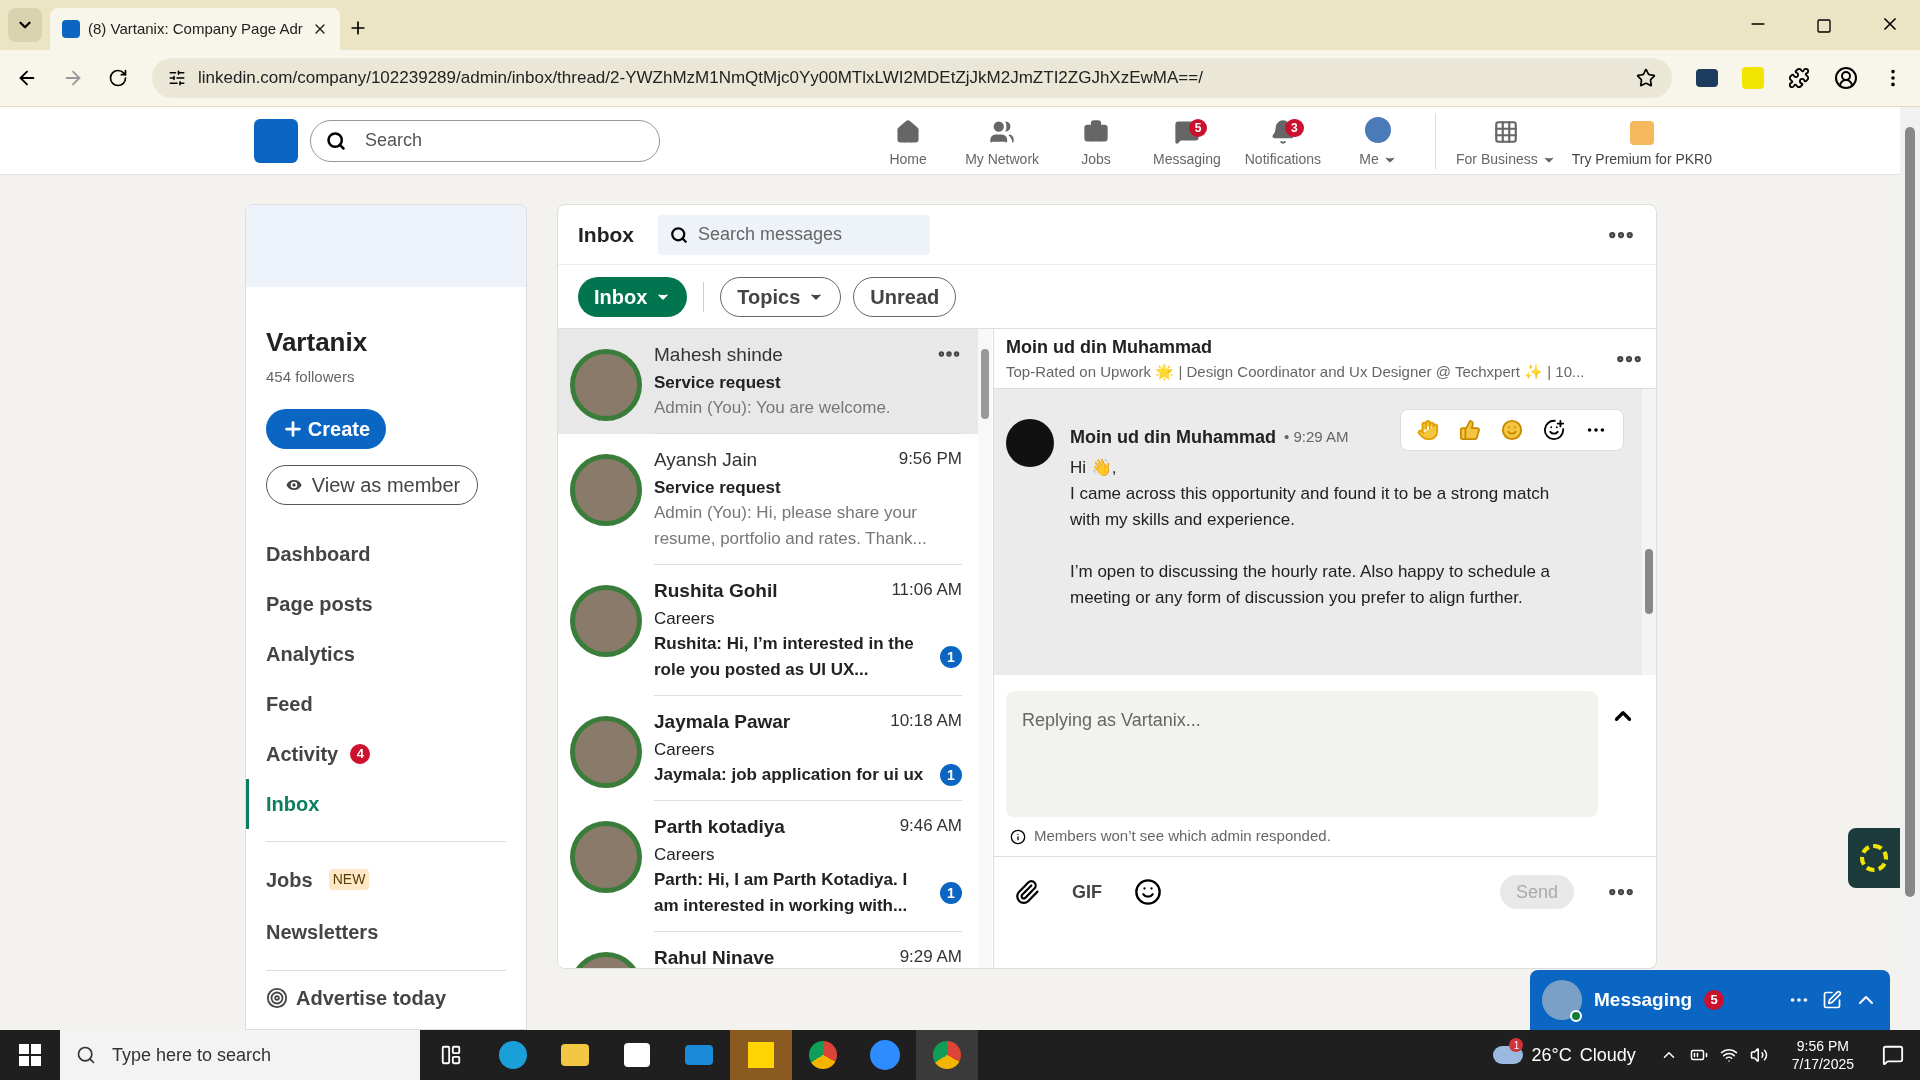 Image resolution: width=1920 pixels, height=1080 pixels. What do you see at coordinates (386, 603) in the screenshot?
I see `sidebar-nav-link: Page posts` at bounding box center [386, 603].